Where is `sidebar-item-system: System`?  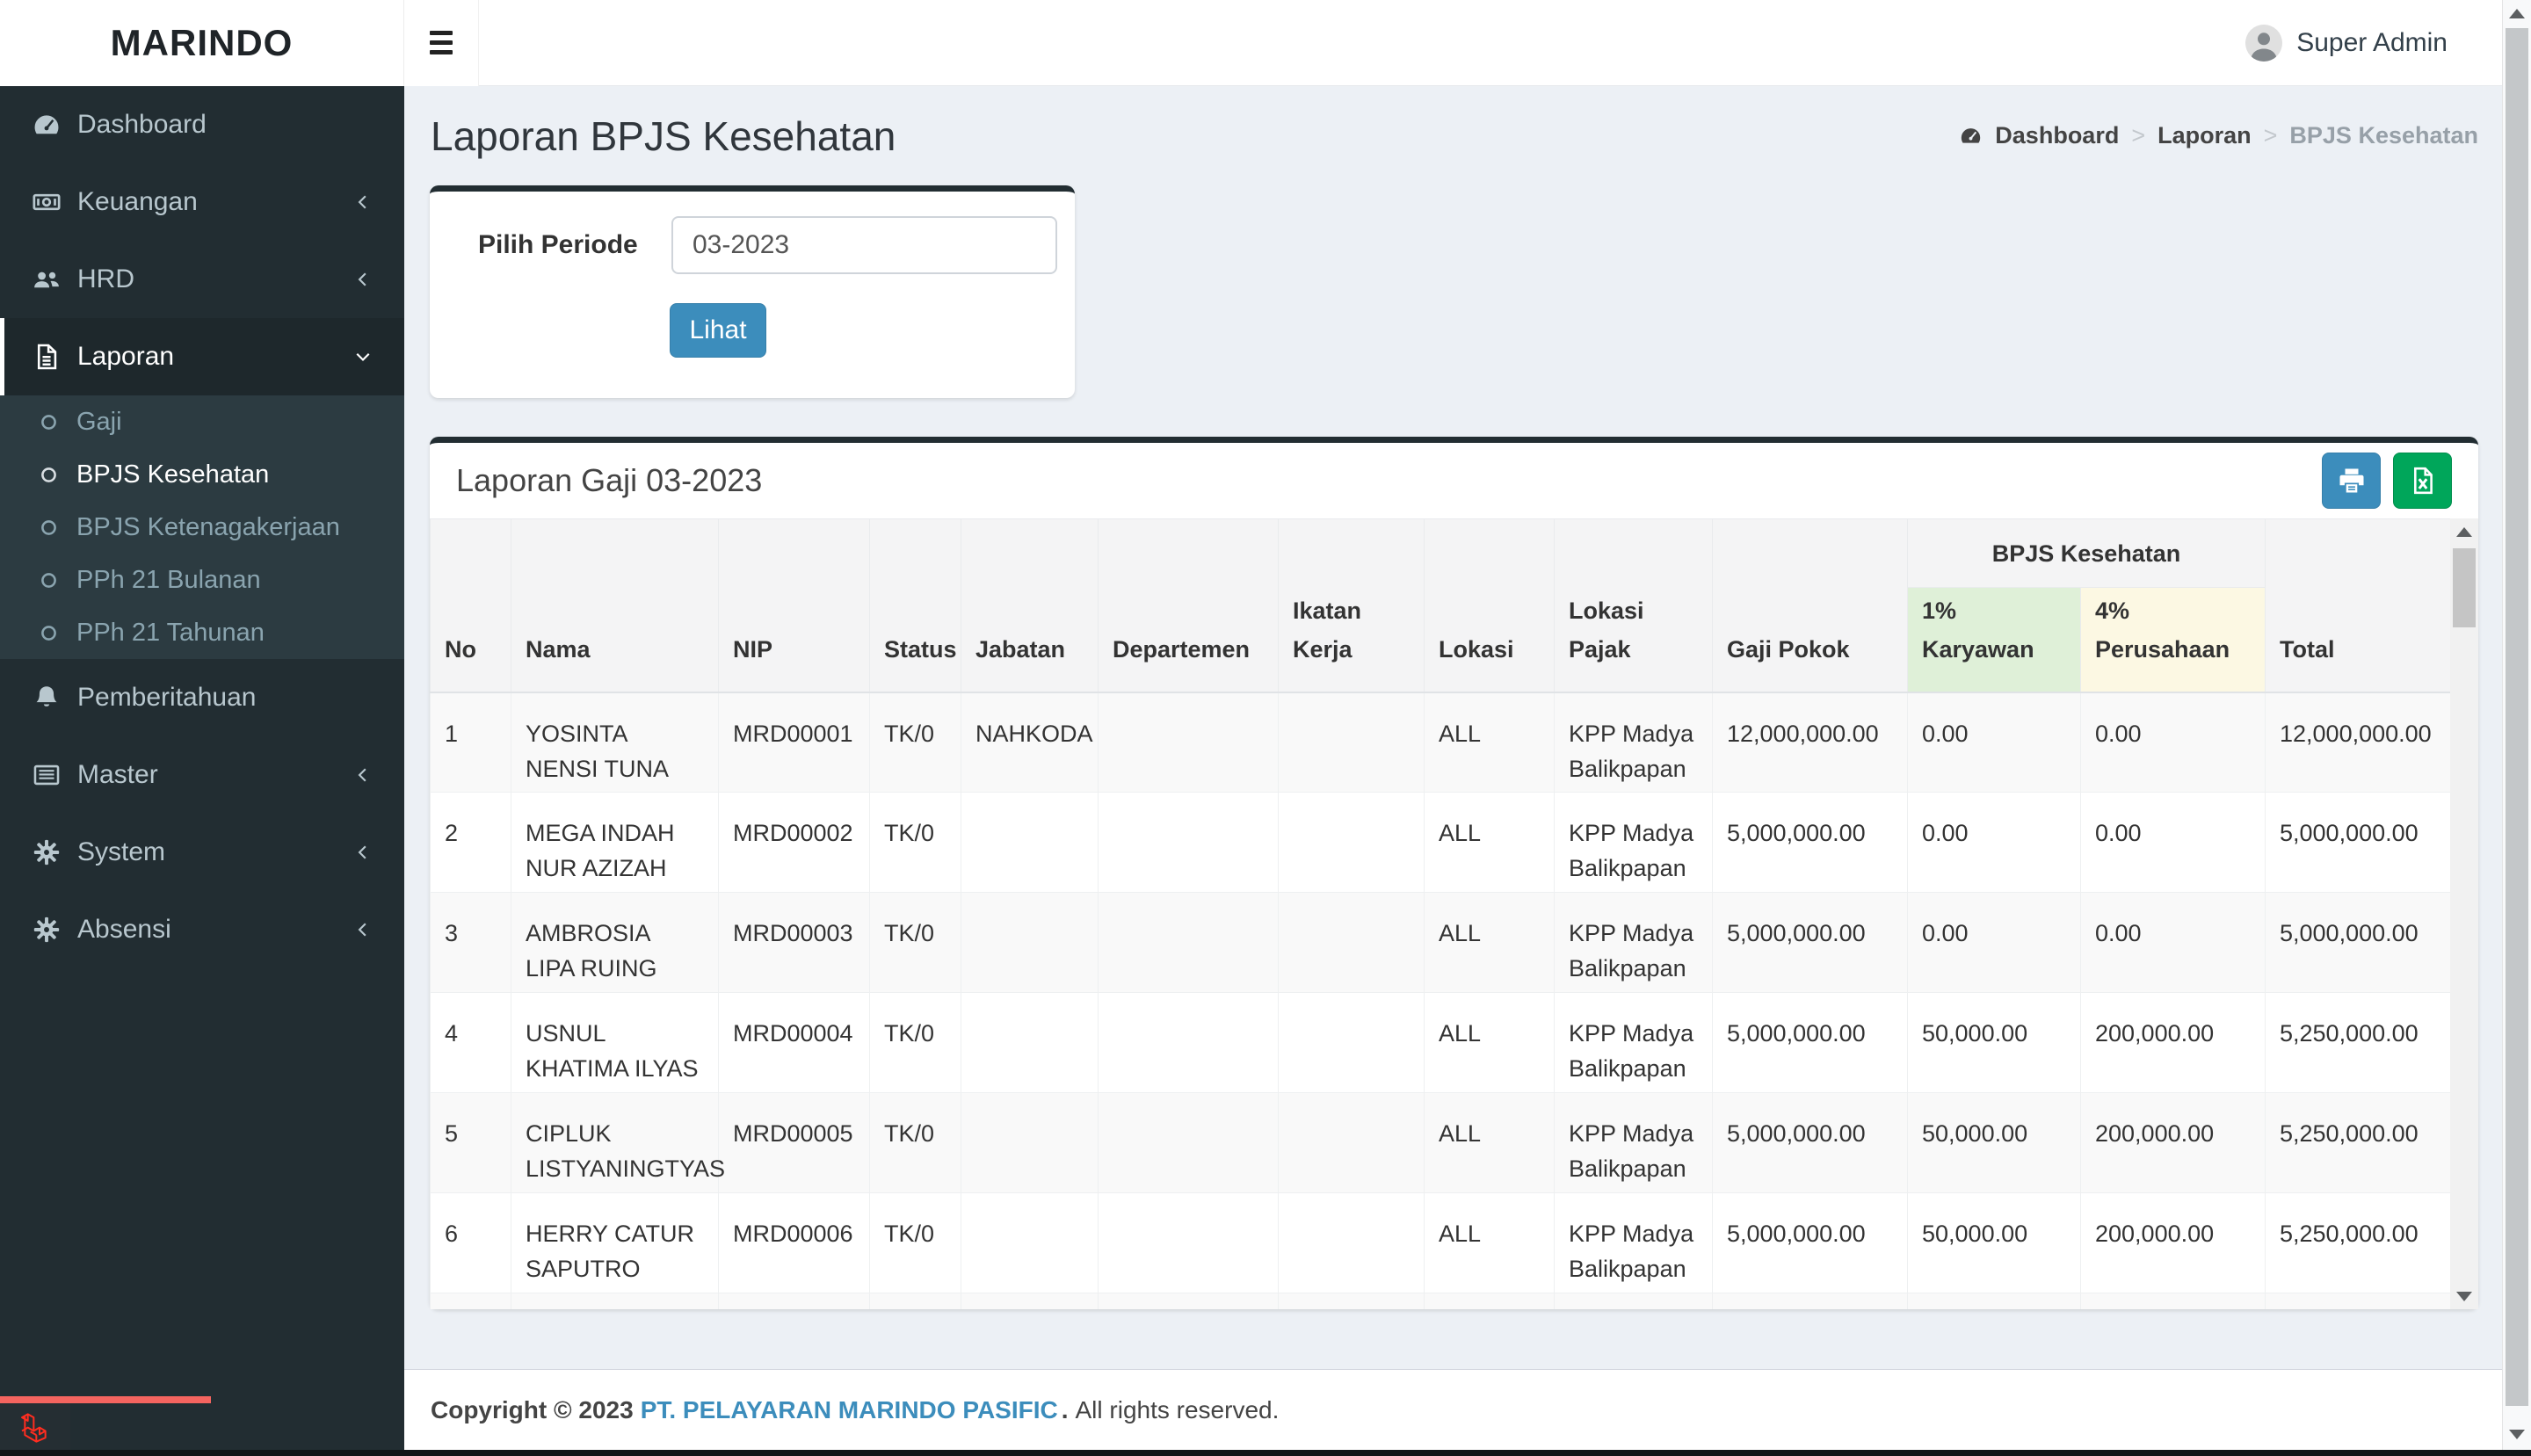
sidebar-item-system: System is located at coordinates (202, 852).